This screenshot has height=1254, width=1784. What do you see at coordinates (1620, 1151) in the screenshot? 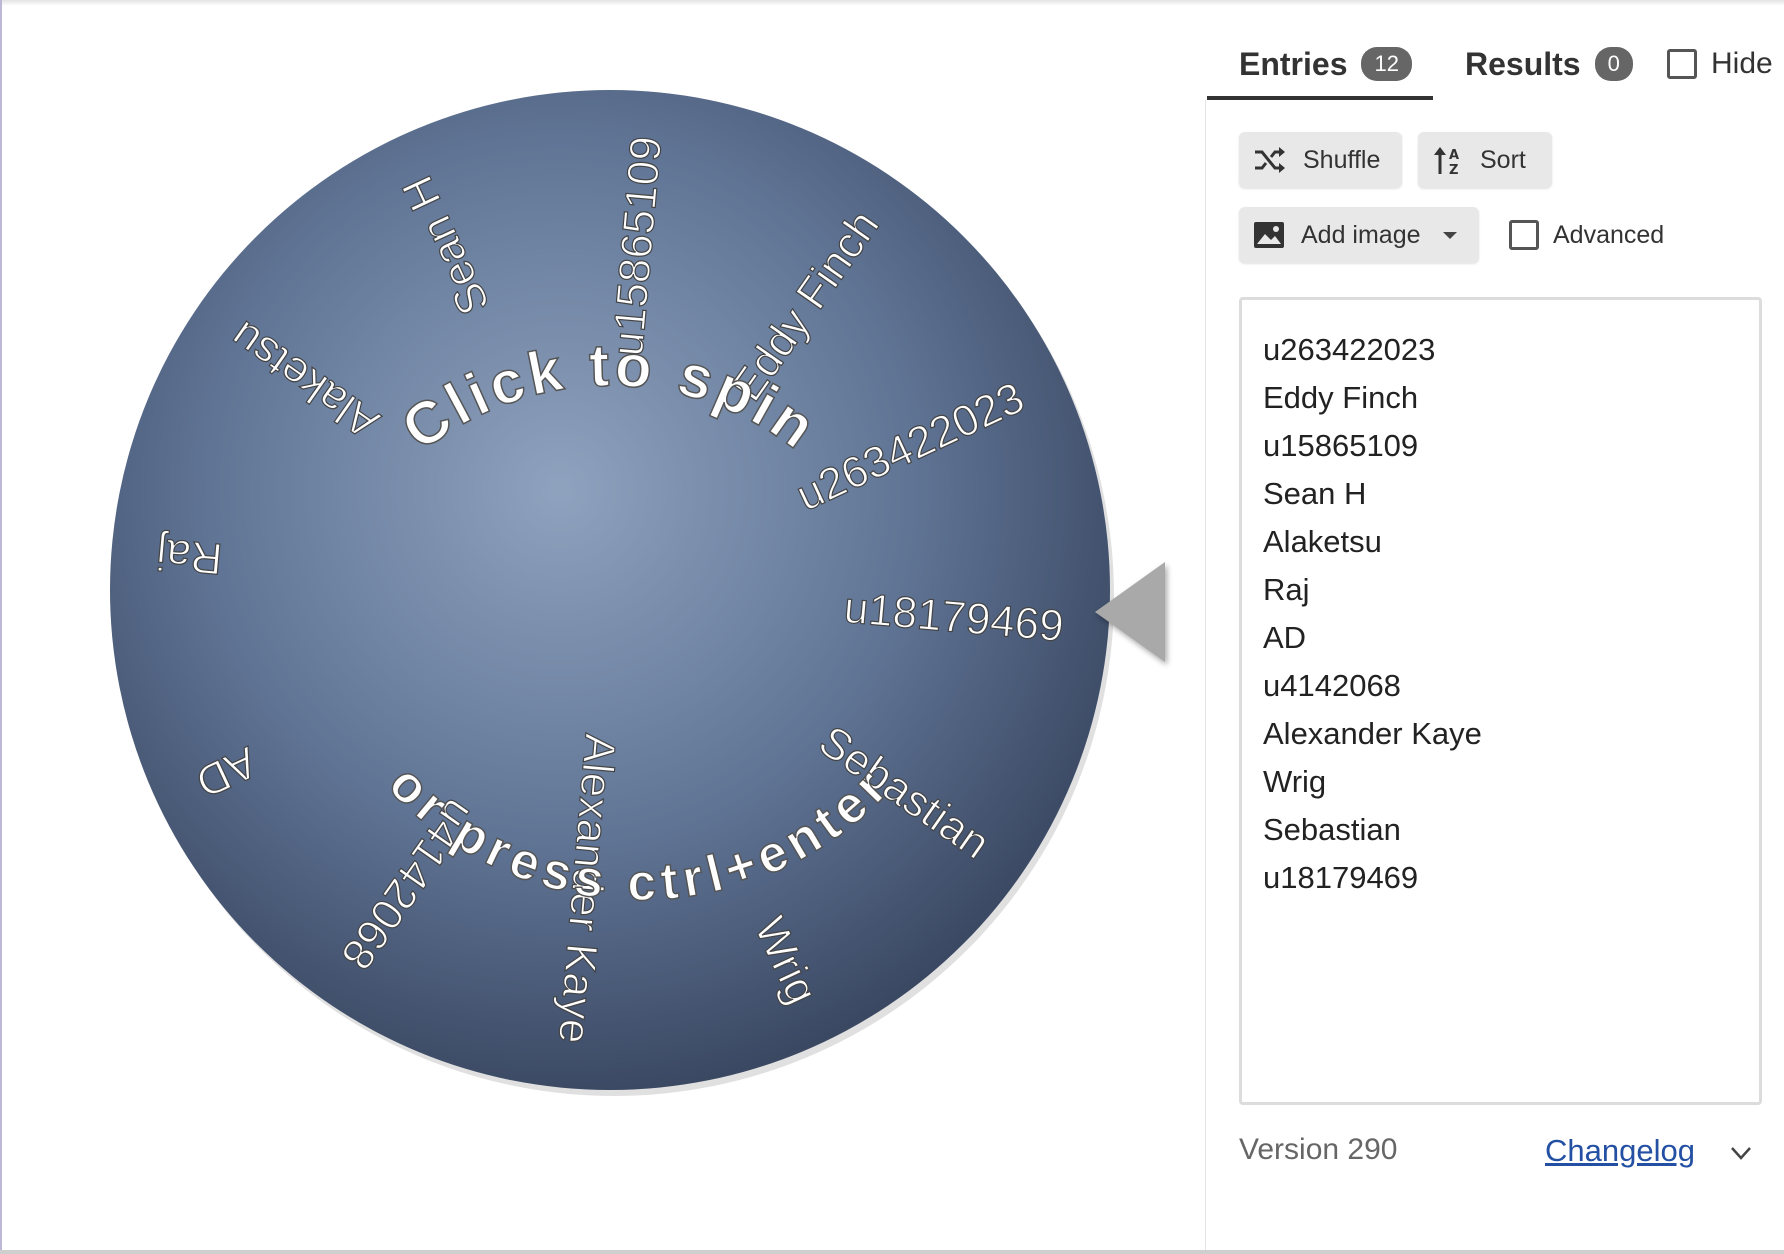
I see `changelog-link: Changelog` at bounding box center [1620, 1151].